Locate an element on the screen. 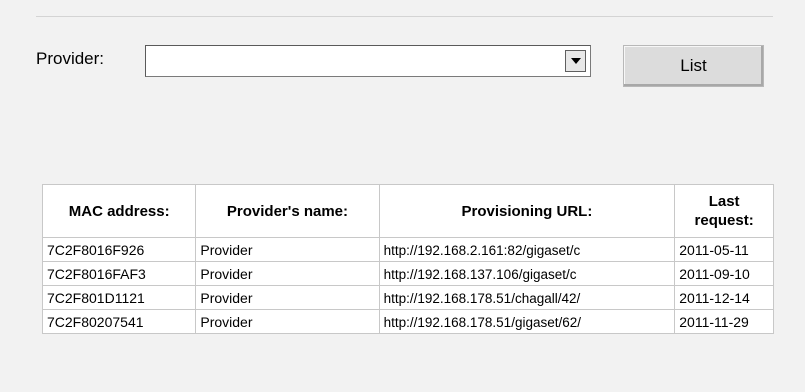 This screenshot has width=805, height=392. cell-last-request: 2011-12-14 is located at coordinates (724, 297).